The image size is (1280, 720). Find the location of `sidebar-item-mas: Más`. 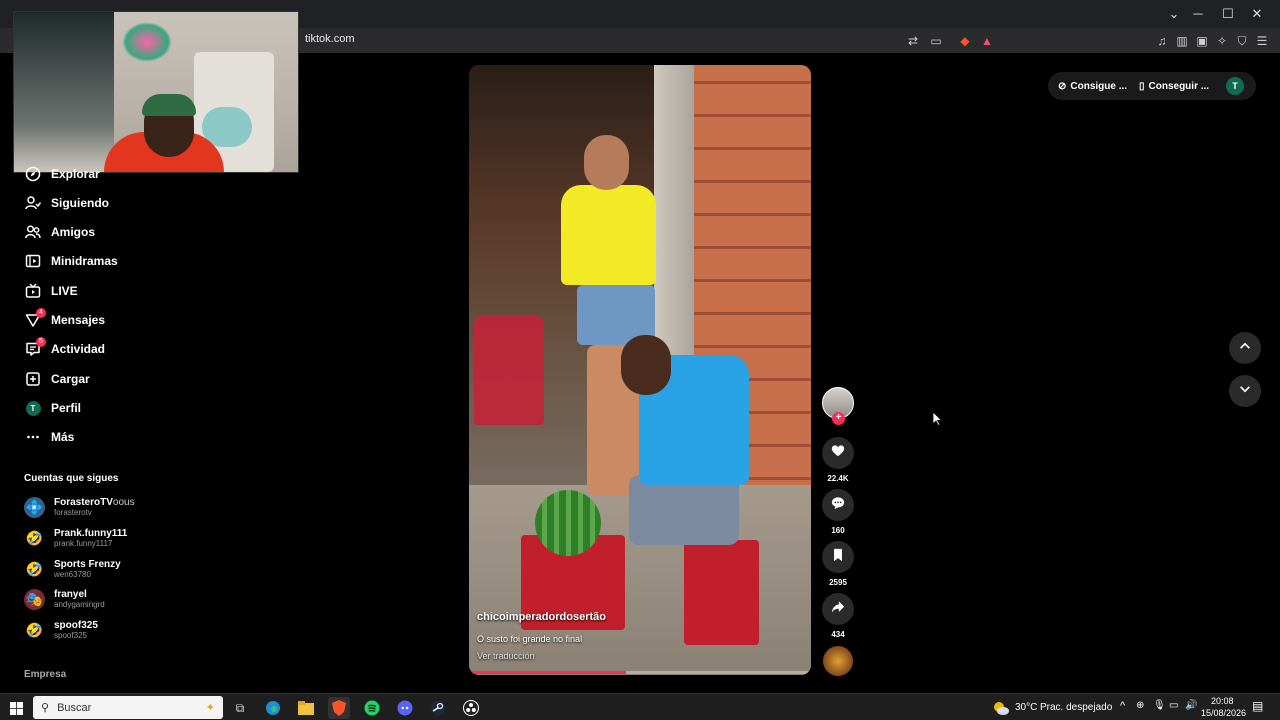

sidebar-item-mas: Más is located at coordinates (49, 437).